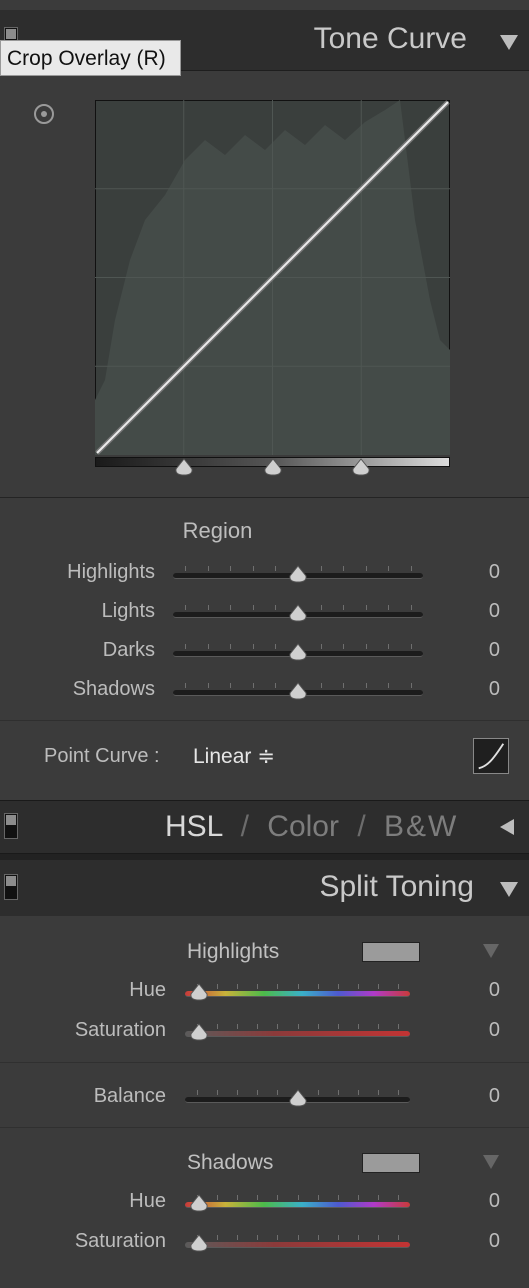 This screenshot has height=1288, width=529. I want to click on slider-label: Balance, so click(129, 1096).